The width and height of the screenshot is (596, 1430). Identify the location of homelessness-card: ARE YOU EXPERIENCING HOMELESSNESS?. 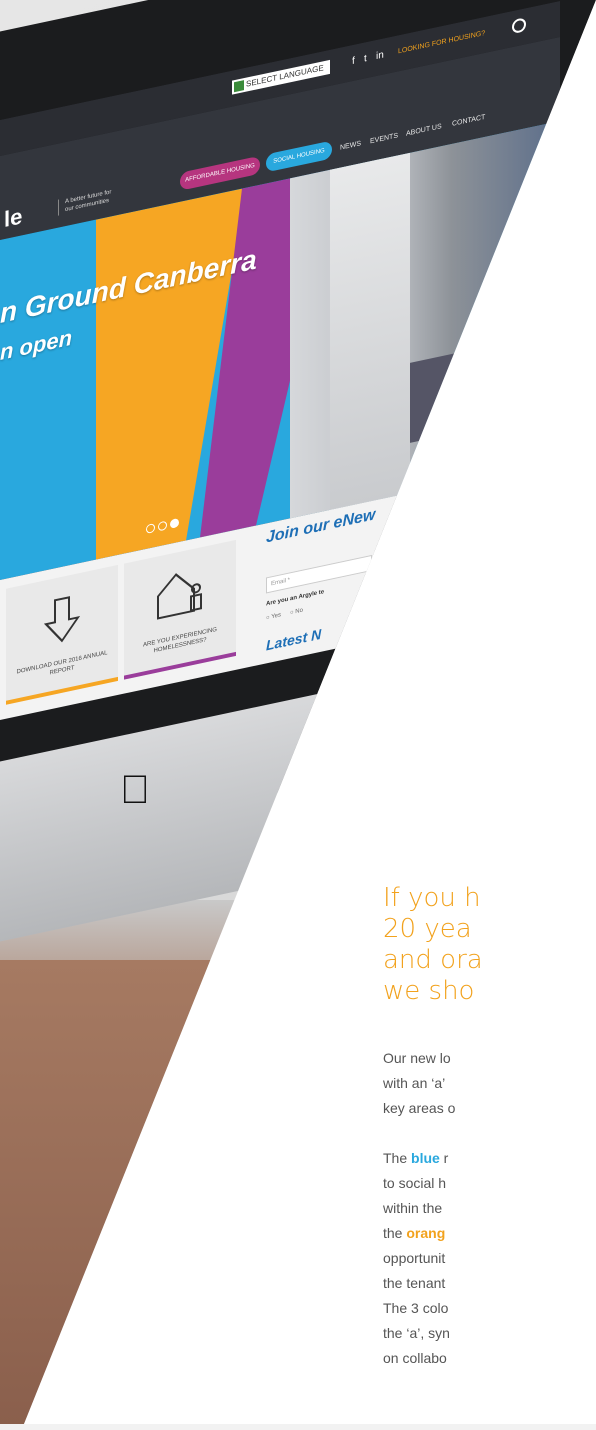
(180, 609).